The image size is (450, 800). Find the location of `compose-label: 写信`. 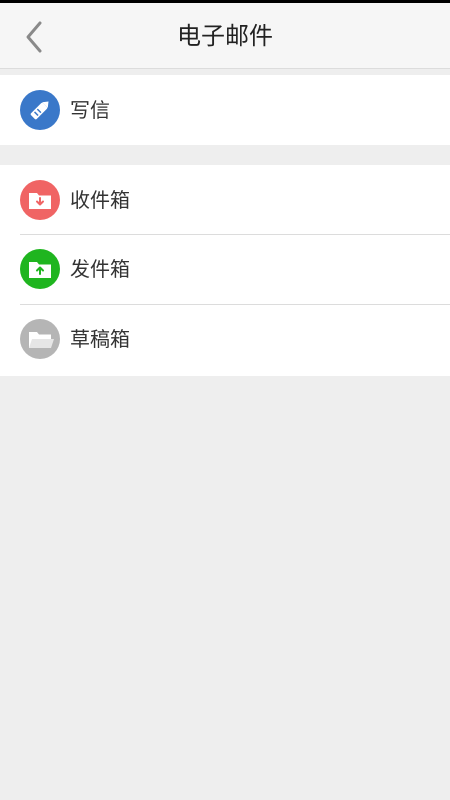

compose-label: 写信 is located at coordinates (90, 110).